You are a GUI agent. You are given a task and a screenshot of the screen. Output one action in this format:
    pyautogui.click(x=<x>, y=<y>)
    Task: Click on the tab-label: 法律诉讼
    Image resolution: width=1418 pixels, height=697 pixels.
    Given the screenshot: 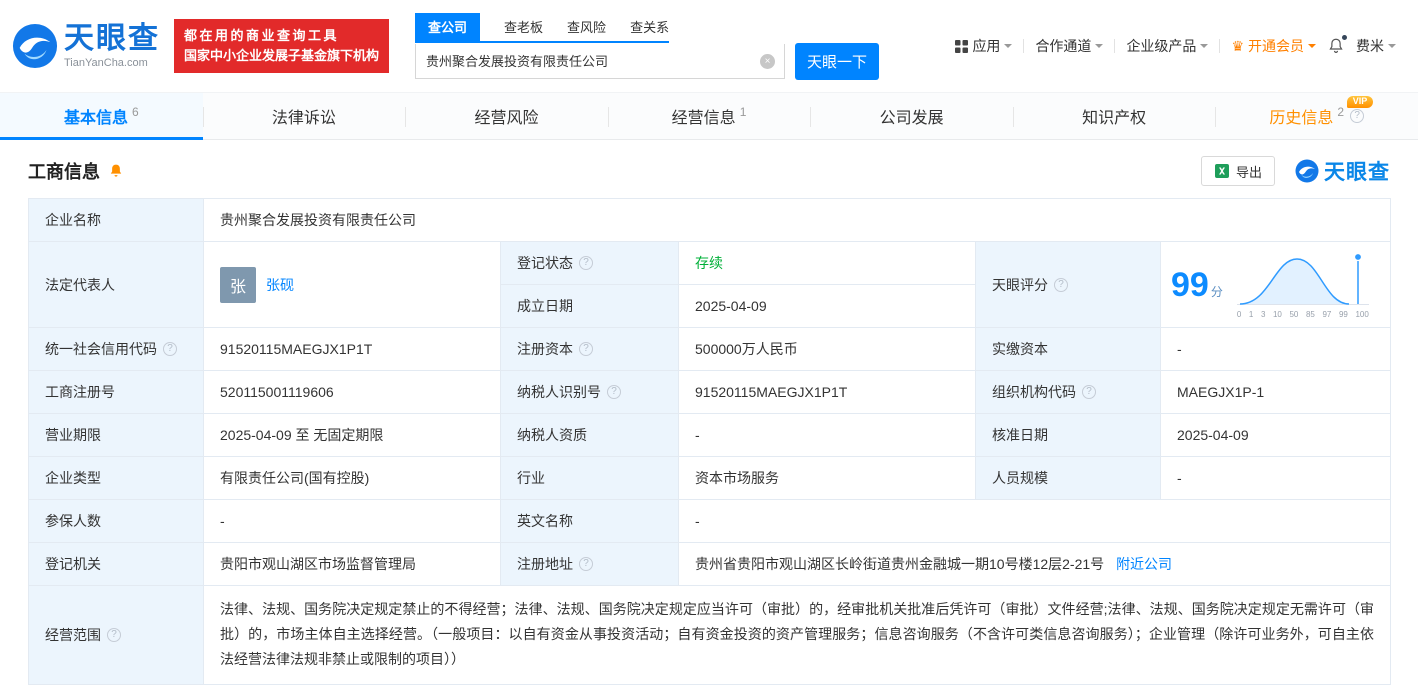 What is the action you would take?
    pyautogui.click(x=303, y=118)
    